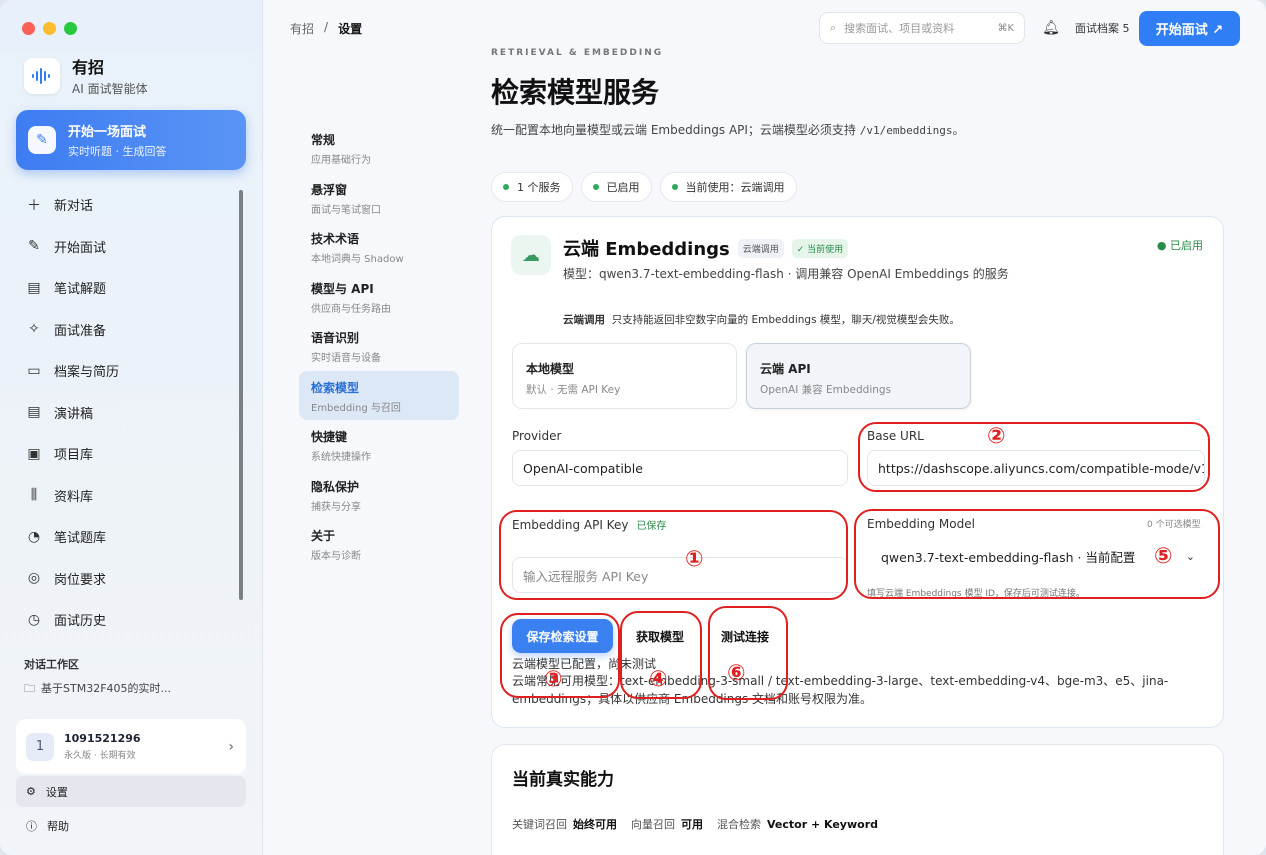 The image size is (1266, 855). Describe the element at coordinates (80, 248) in the screenshot. I see `sidebar-item-label: 开始面试` at that location.